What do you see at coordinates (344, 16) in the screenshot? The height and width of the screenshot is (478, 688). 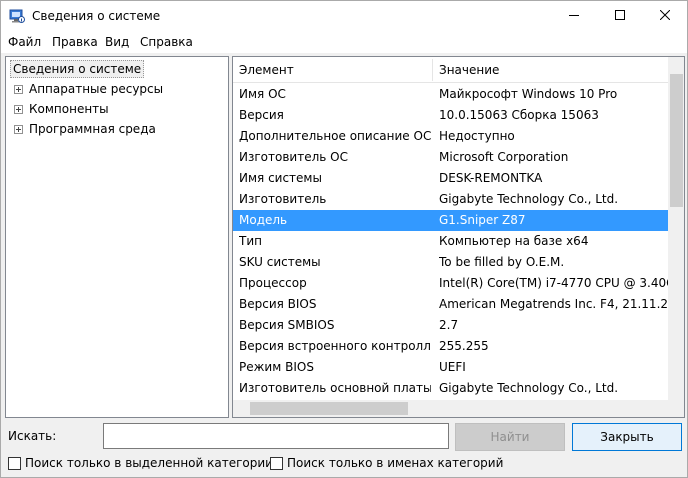 I see `title-bar: Сведения о системе` at bounding box center [344, 16].